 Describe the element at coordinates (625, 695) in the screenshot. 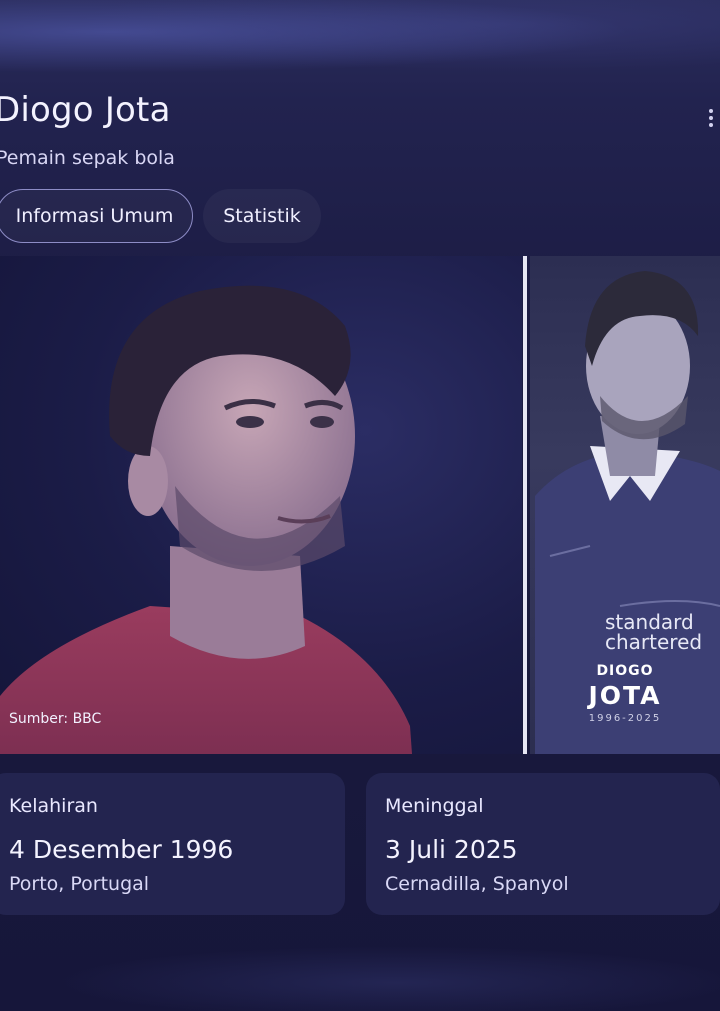

I see `tribute-last-name: JOTA` at that location.